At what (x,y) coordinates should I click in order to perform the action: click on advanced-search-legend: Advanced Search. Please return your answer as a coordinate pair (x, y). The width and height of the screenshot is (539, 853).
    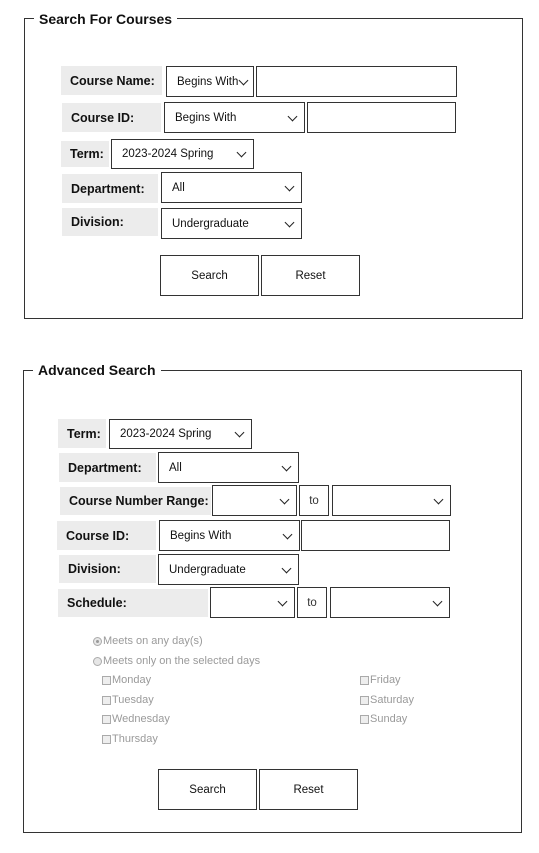
    Looking at the image, I should click on (97, 370).